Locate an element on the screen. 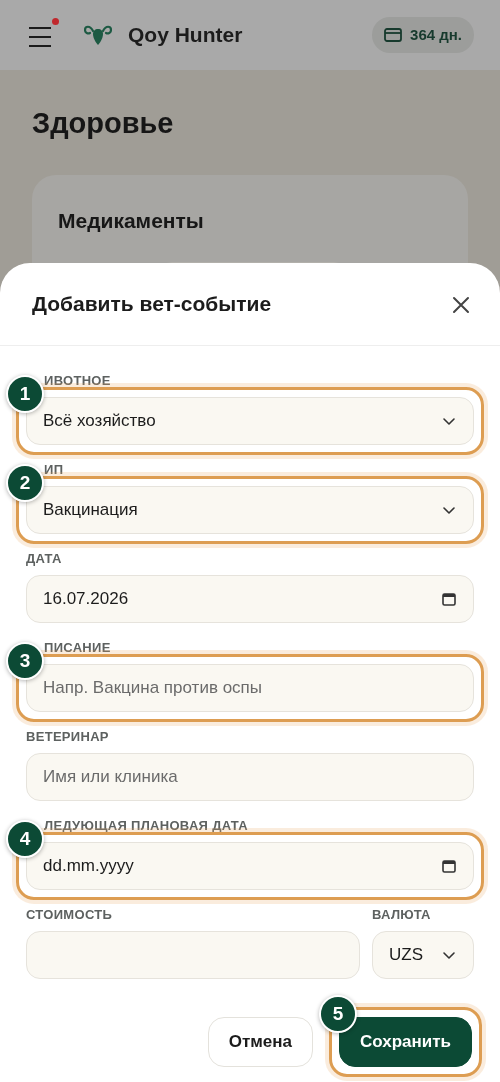 The image size is (500, 1082). app-name: Qoy Hunter is located at coordinates (185, 35).